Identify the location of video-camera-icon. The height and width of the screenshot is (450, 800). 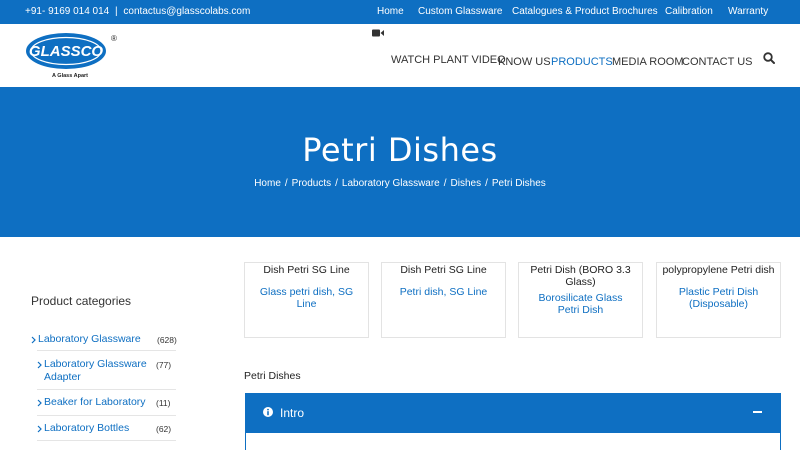
(378, 33).